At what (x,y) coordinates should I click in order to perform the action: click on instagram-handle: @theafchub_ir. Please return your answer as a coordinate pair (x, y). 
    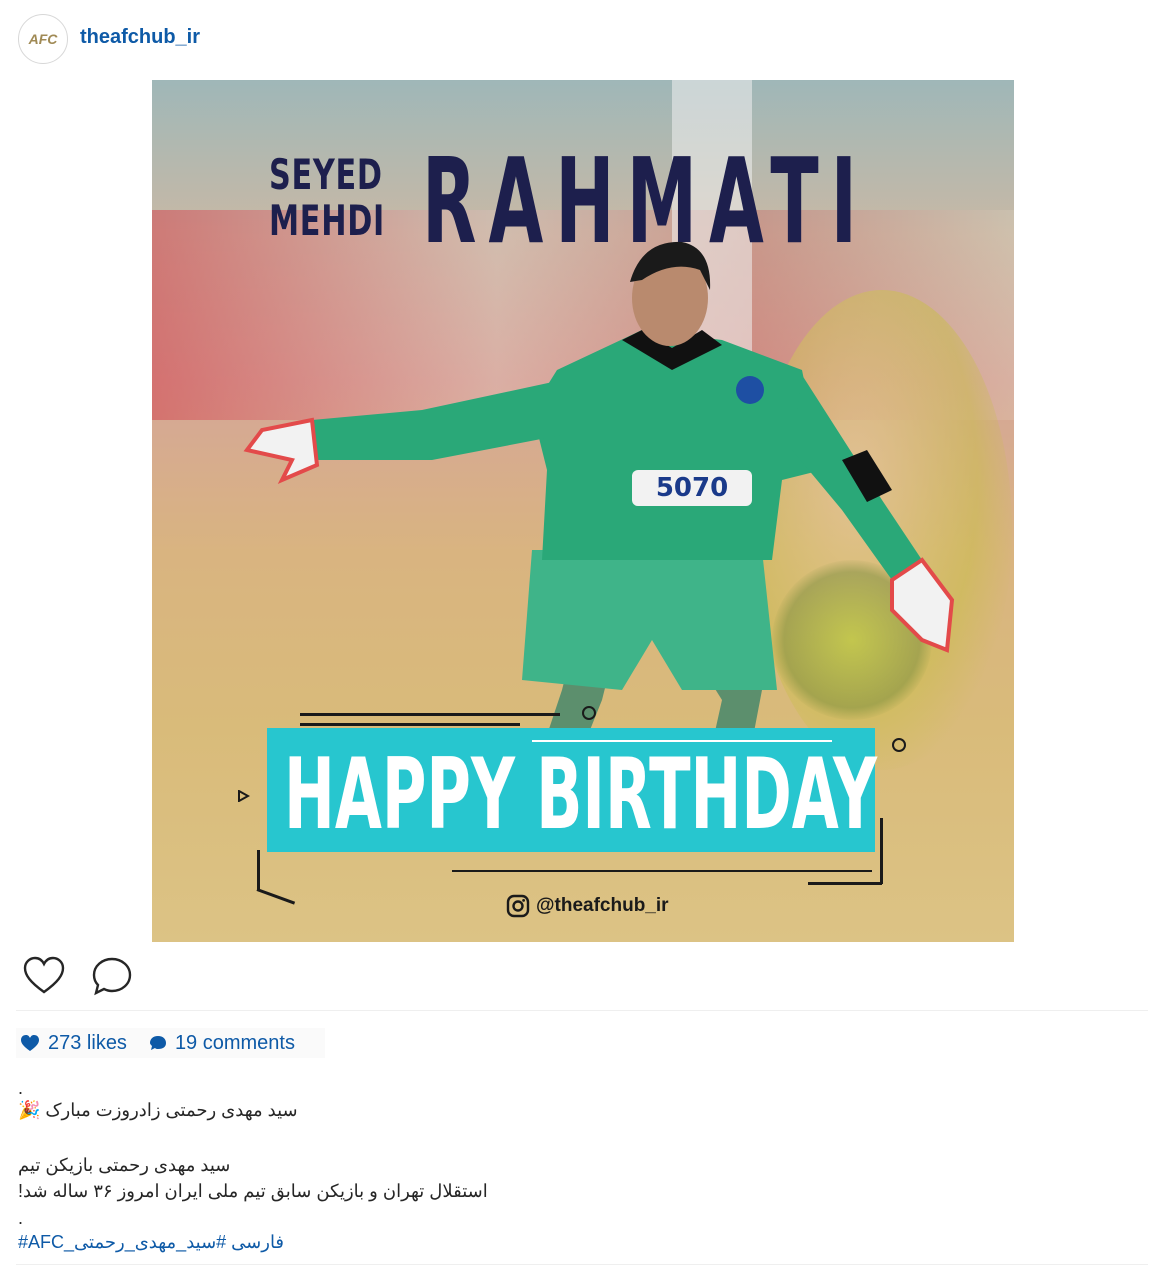
    Looking at the image, I should click on (587, 906).